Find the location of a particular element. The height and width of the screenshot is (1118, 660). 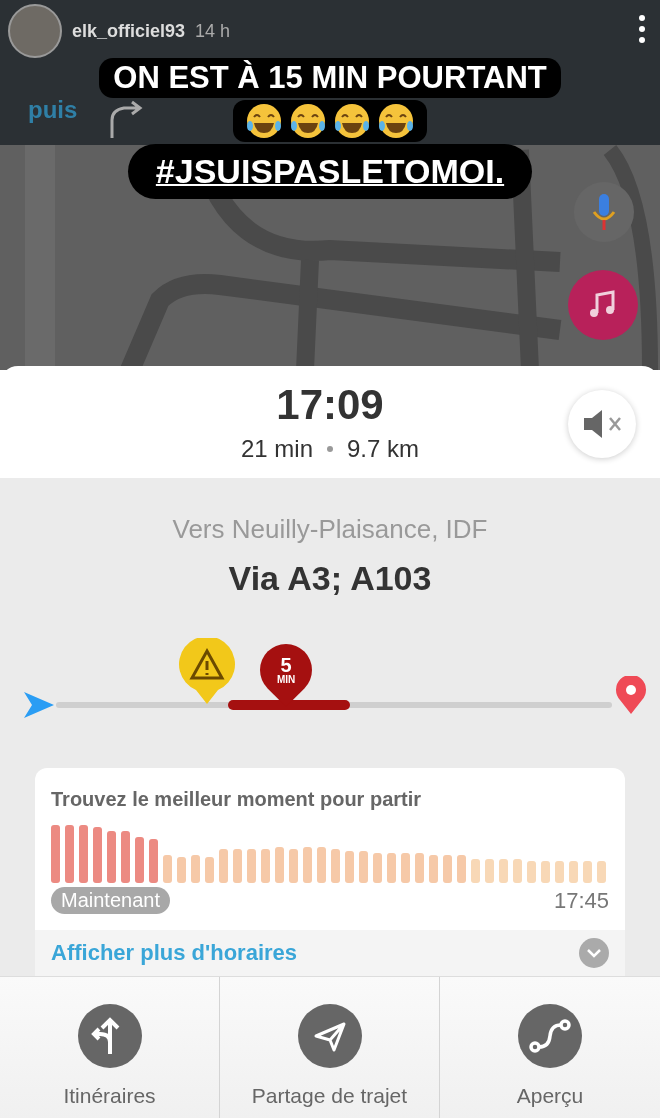

speaker-muted-icon is located at coordinates (602, 424).